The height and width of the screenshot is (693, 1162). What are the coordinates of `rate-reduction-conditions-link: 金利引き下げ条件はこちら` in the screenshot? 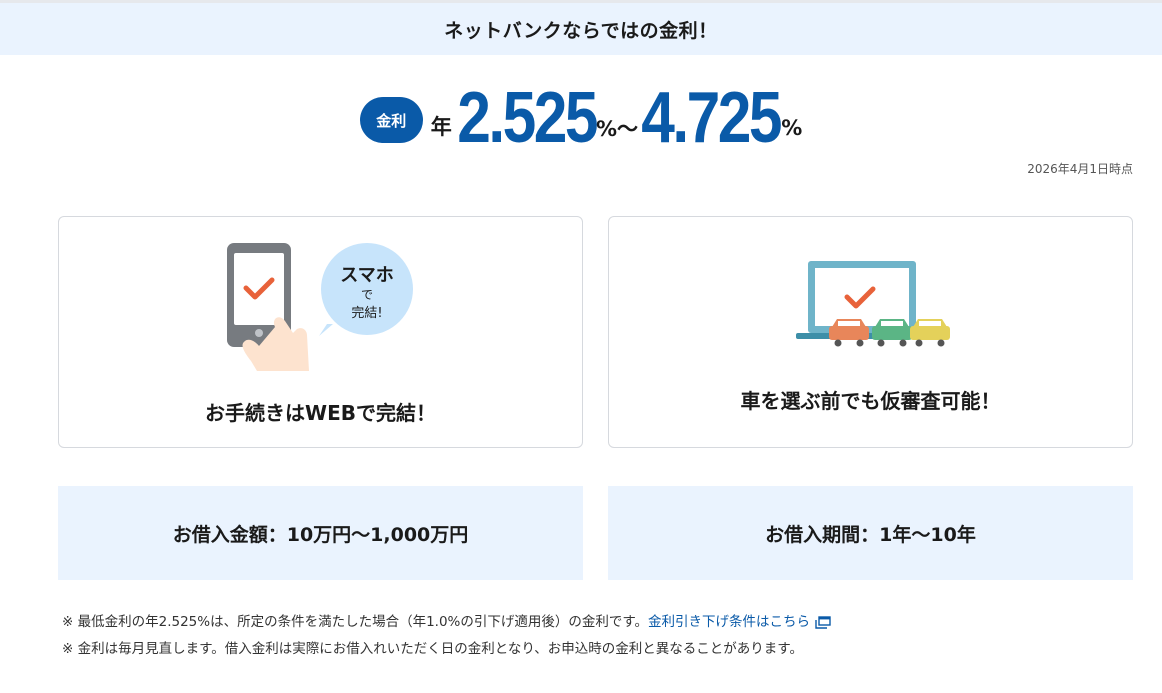 It's located at (739, 622).